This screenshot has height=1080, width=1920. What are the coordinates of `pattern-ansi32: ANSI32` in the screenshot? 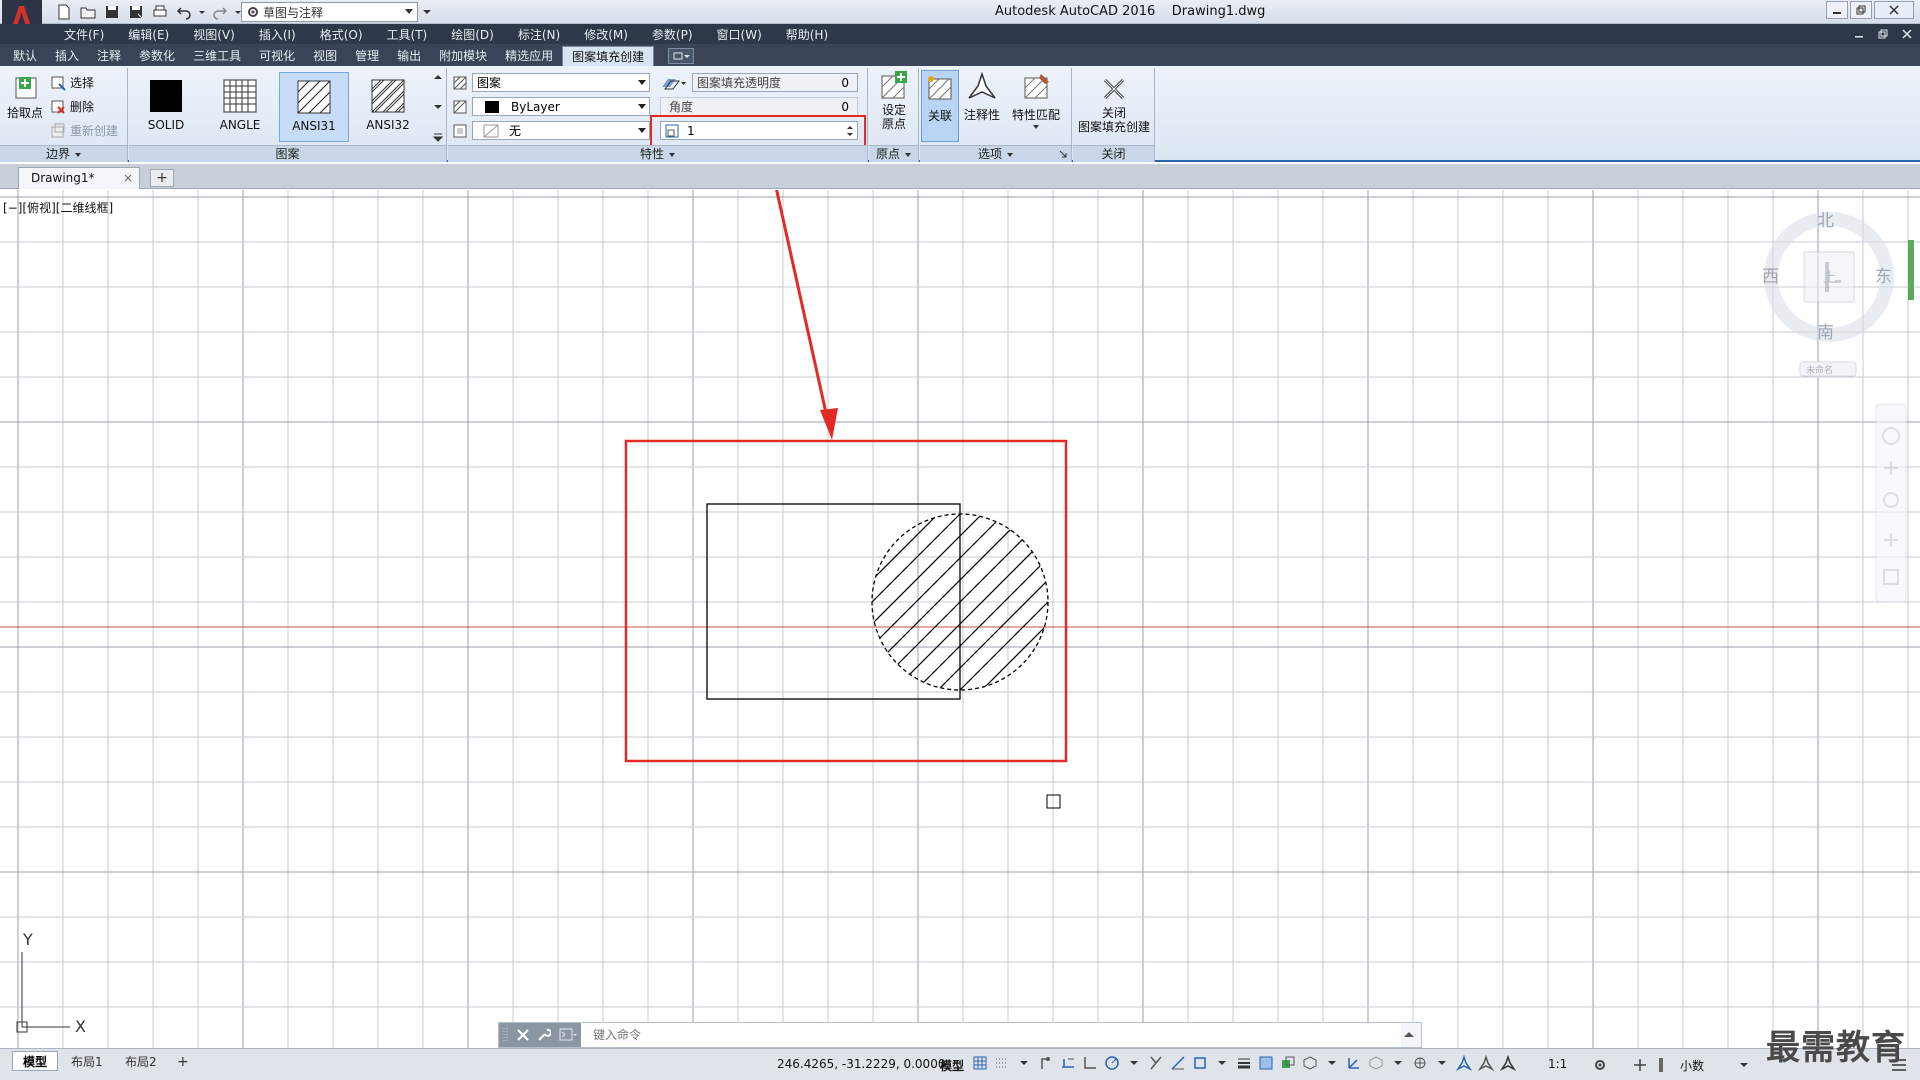 It's located at (388, 107).